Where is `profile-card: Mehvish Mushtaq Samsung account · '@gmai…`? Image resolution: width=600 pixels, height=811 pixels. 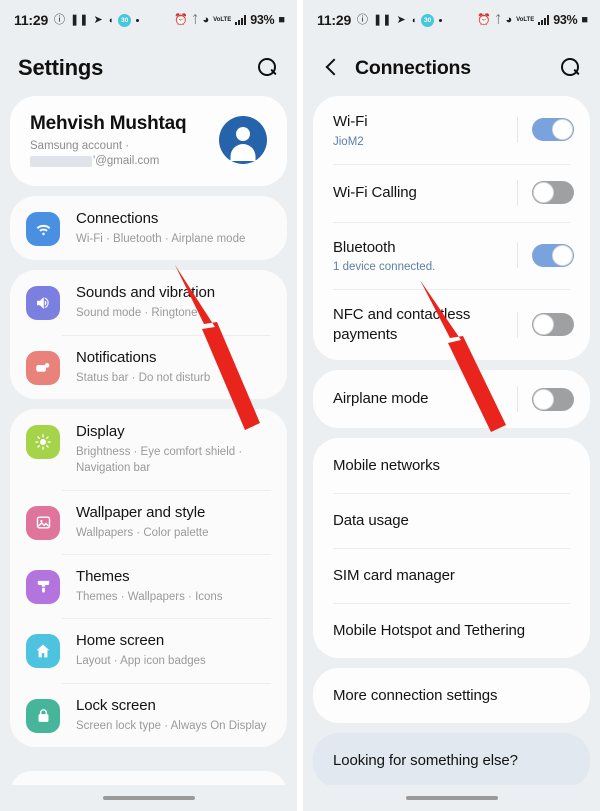 profile-card: Mehvish Mushtaq Samsung account · '@gmai… is located at coordinates (148, 141).